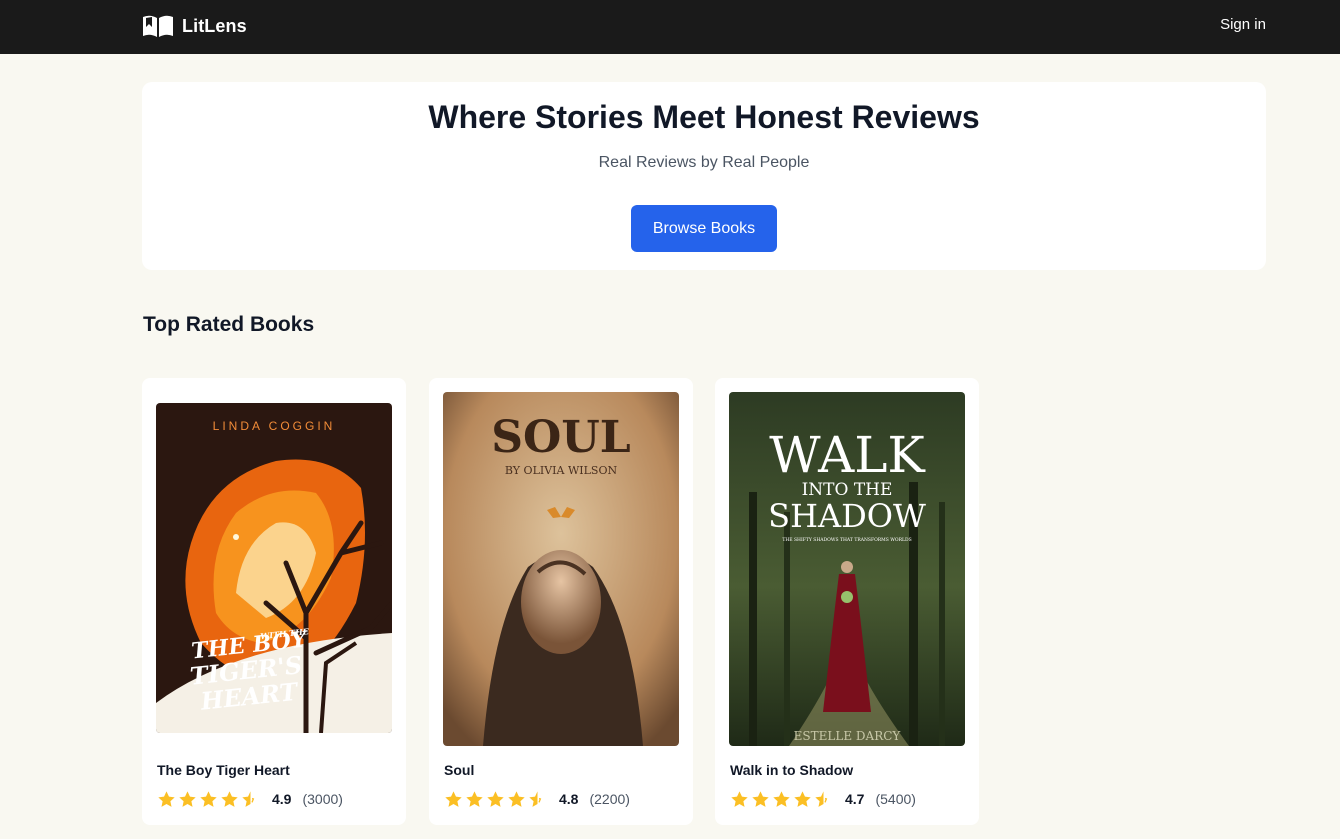 The image size is (1340, 839). Describe the element at coordinates (704, 228) in the screenshot. I see `browse-books-button: Browse Books` at that location.